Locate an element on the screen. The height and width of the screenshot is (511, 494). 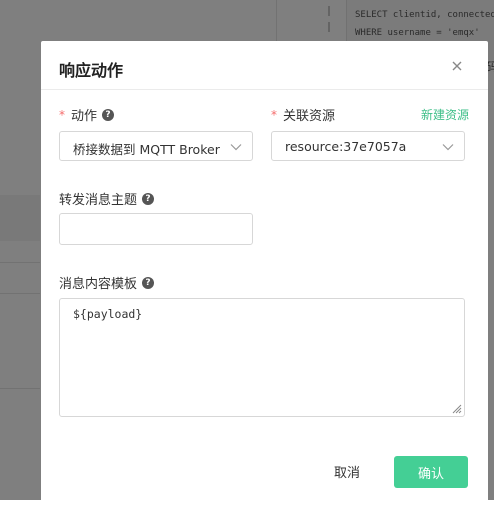
template-label-row: 消息内容模板 ? is located at coordinates (107, 282).